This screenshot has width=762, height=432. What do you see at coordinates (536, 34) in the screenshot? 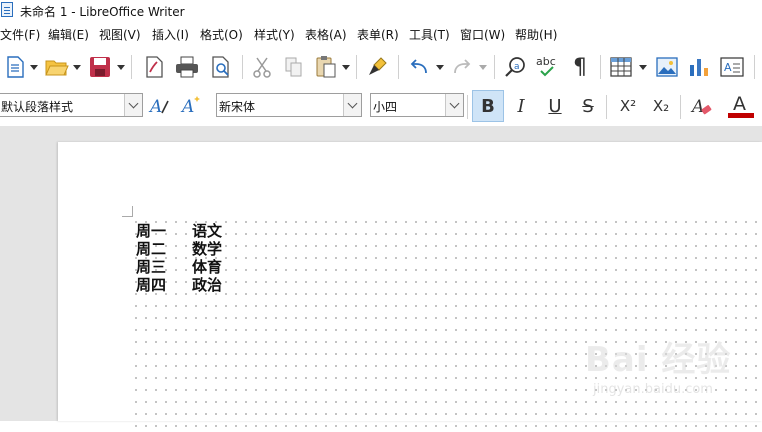
I see `menu-help: 帮助(H)` at bounding box center [536, 34].